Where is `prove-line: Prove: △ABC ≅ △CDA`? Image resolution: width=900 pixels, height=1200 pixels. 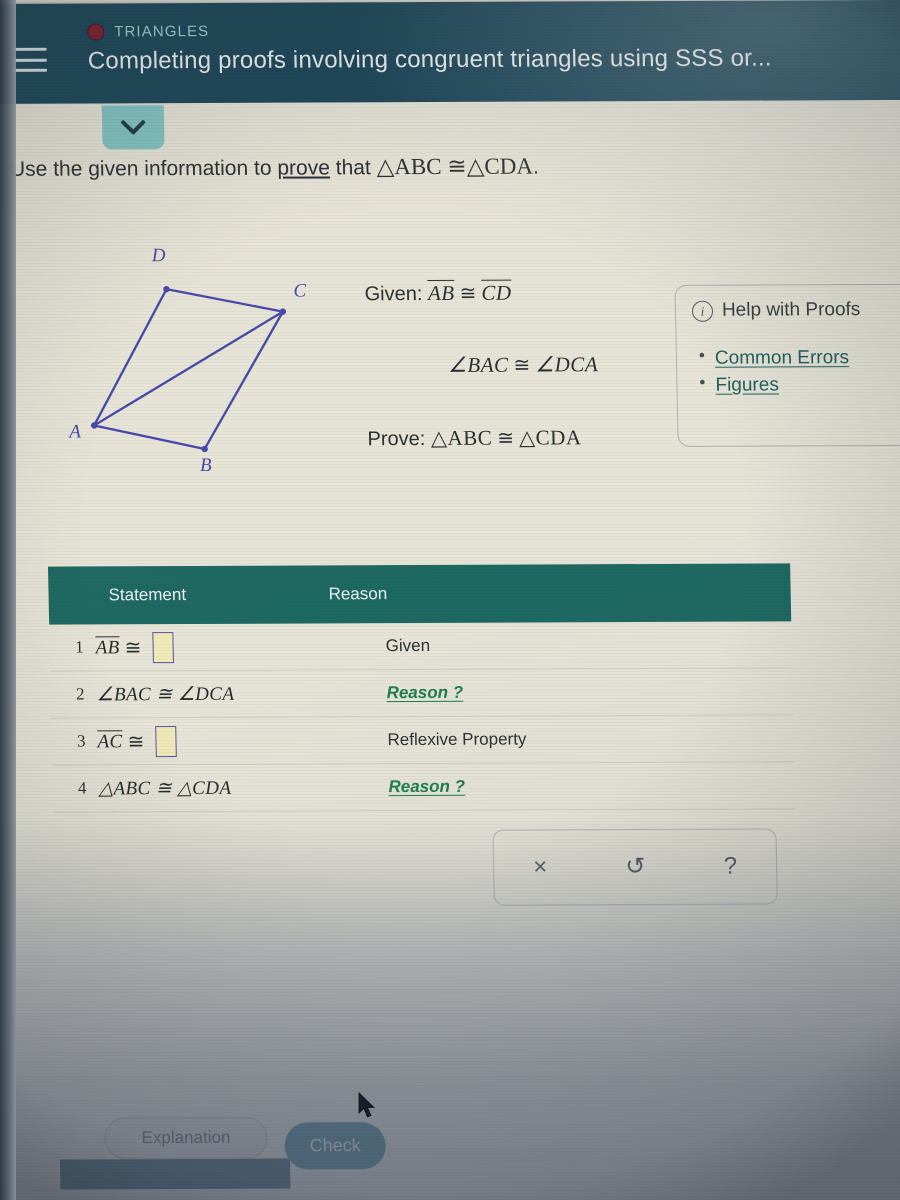 prove-line: Prove: △ABC ≅ △CDA is located at coordinates (474, 438).